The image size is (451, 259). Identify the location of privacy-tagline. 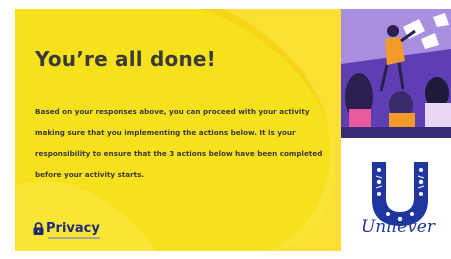
(74, 238).